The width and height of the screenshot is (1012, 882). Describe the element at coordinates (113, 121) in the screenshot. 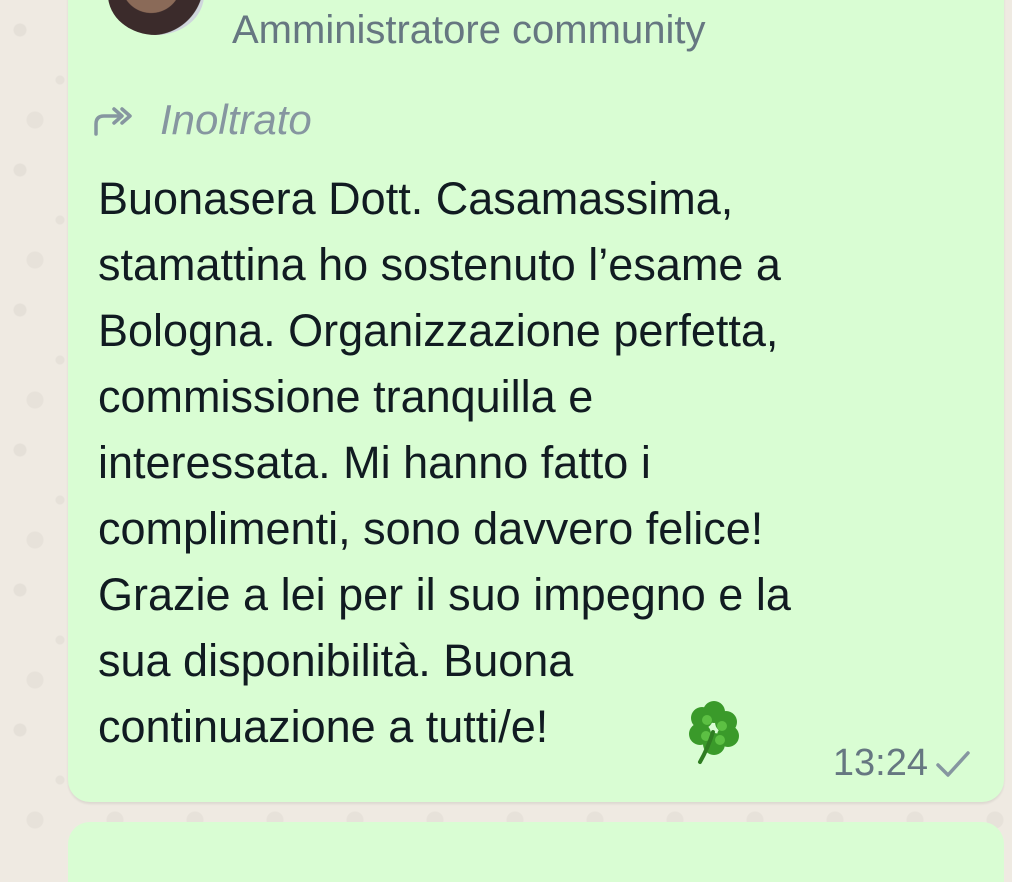

I see `forward-icon` at that location.